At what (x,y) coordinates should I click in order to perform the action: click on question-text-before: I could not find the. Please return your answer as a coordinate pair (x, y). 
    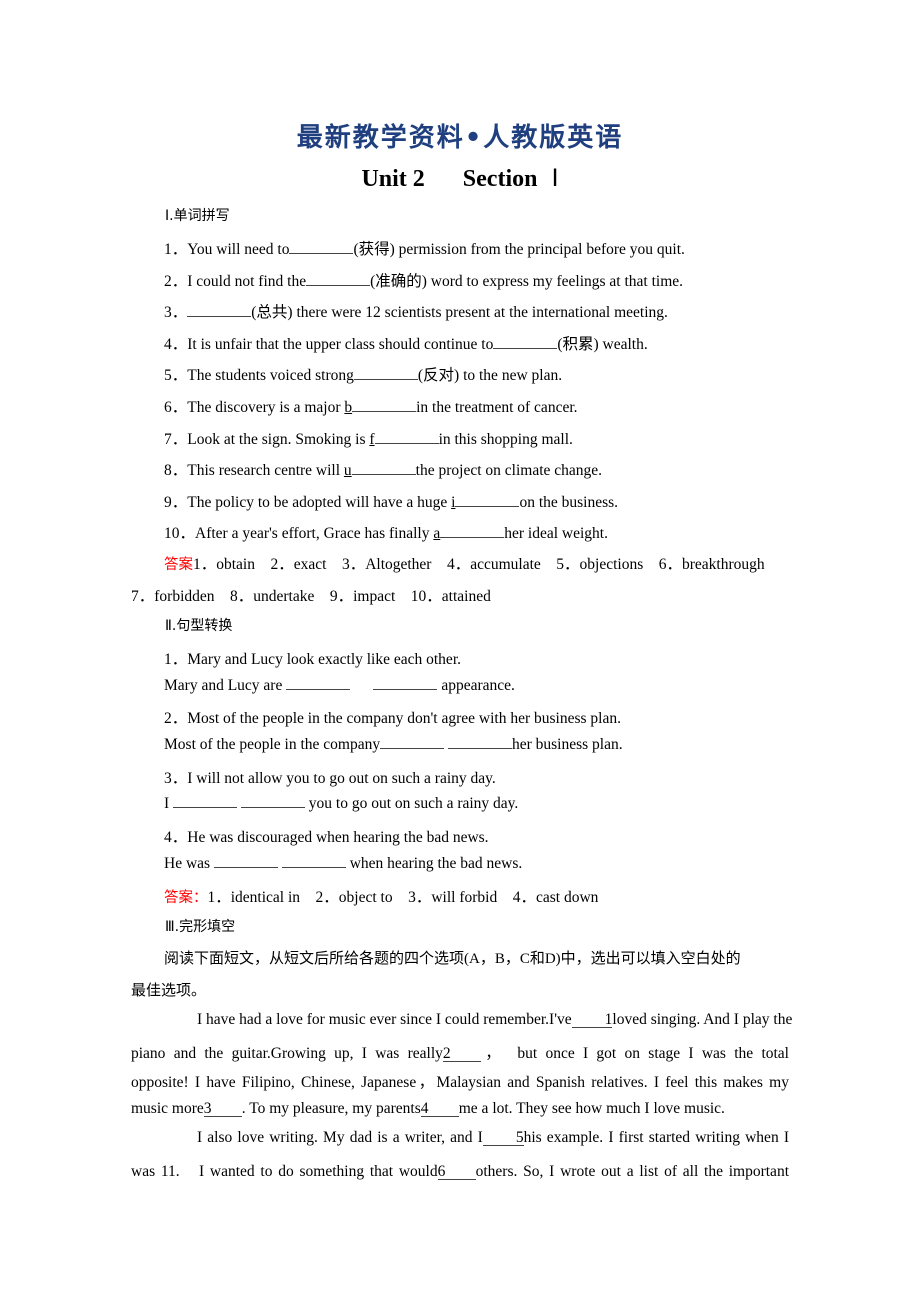
    Looking at the image, I should click on (247, 281).